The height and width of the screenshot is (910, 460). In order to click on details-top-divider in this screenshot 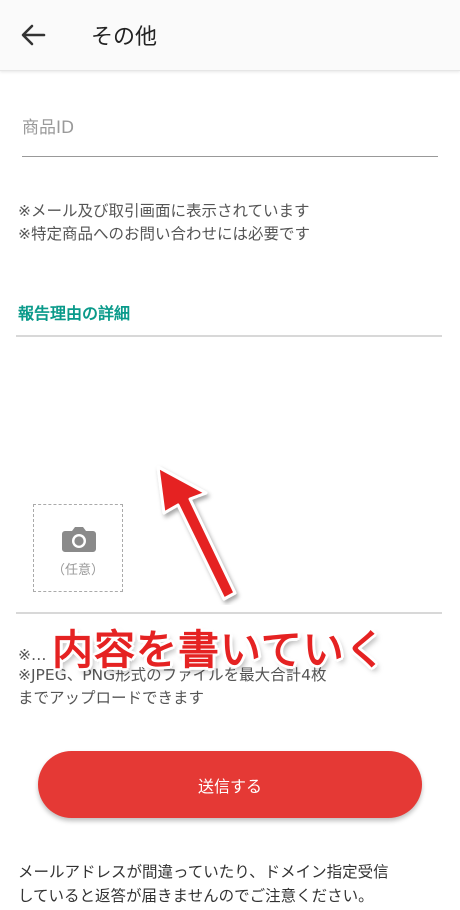, I will do `click(229, 336)`.